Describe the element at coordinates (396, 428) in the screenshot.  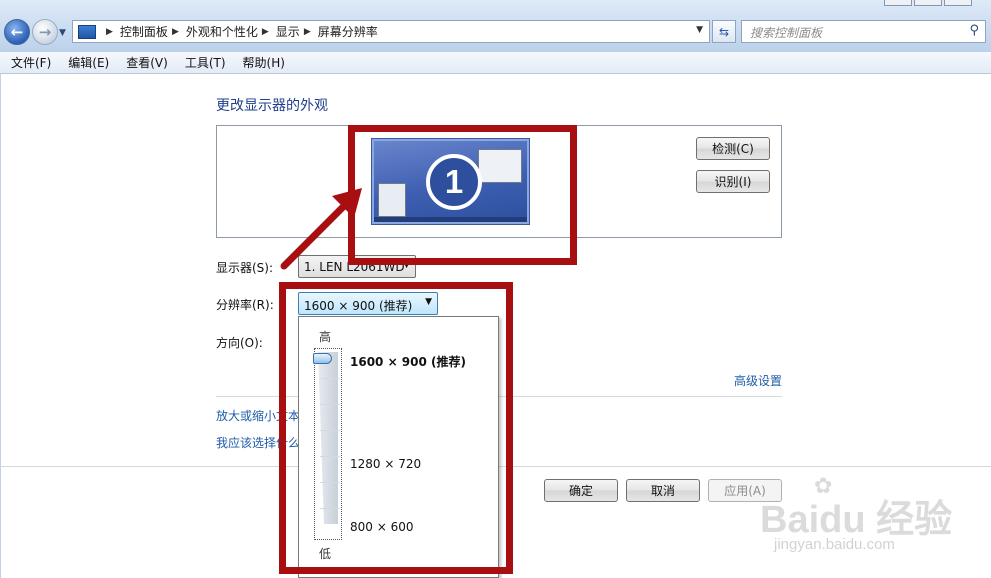
I see `highlight-box-dropdown` at that location.